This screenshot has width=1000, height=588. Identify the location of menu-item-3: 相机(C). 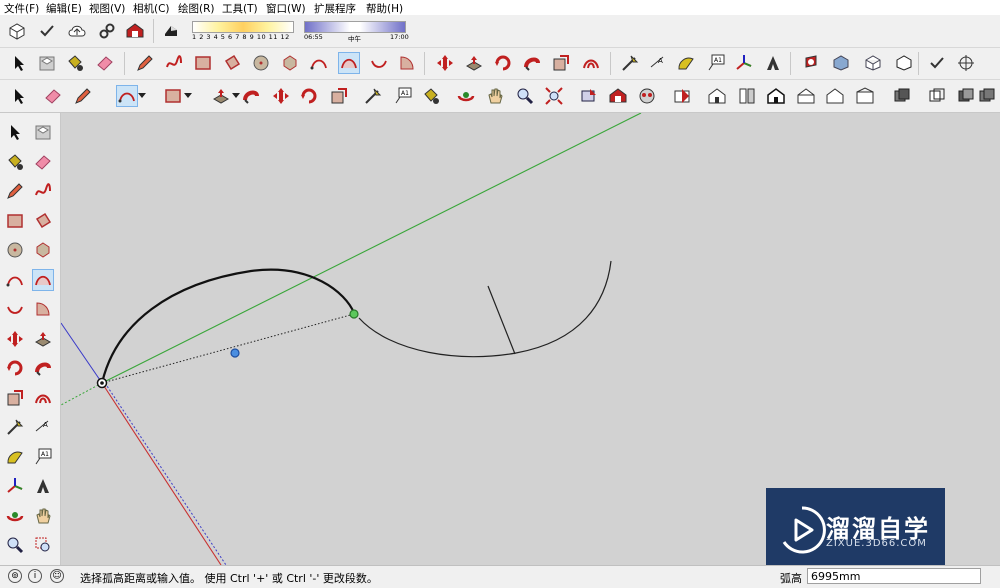
(151, 8).